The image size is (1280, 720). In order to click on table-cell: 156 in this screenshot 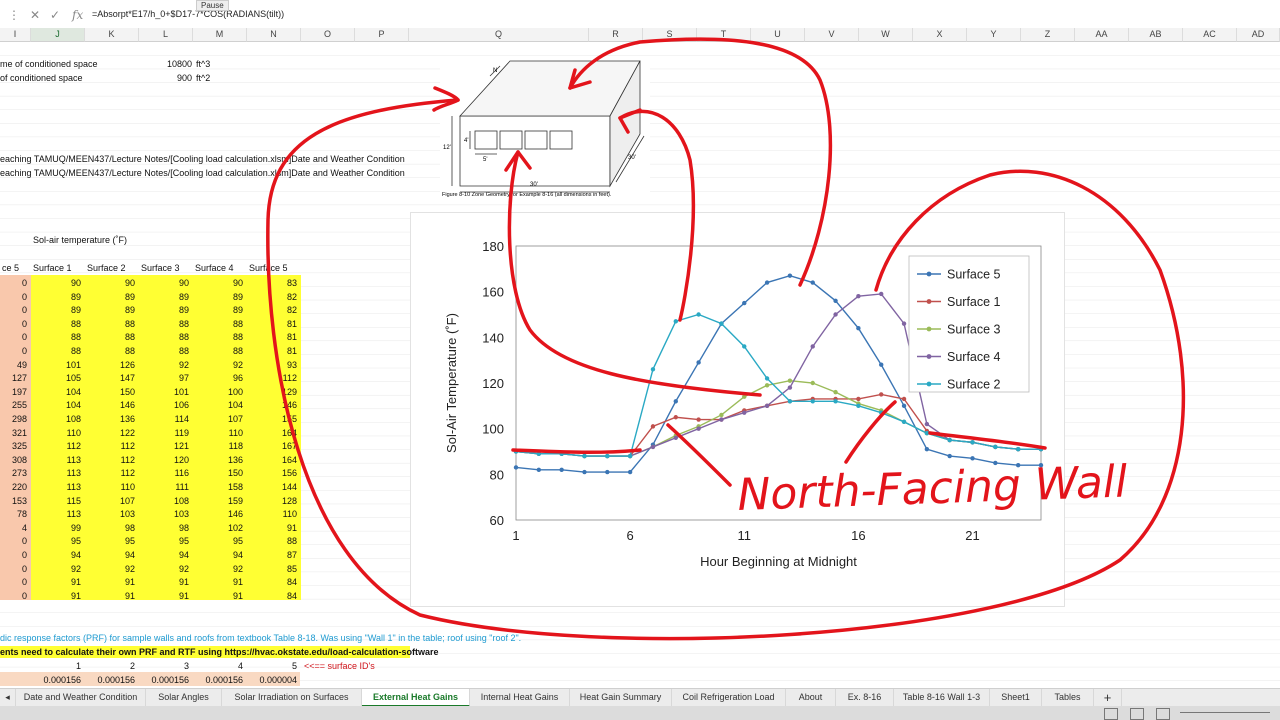, I will do `click(272, 473)`.